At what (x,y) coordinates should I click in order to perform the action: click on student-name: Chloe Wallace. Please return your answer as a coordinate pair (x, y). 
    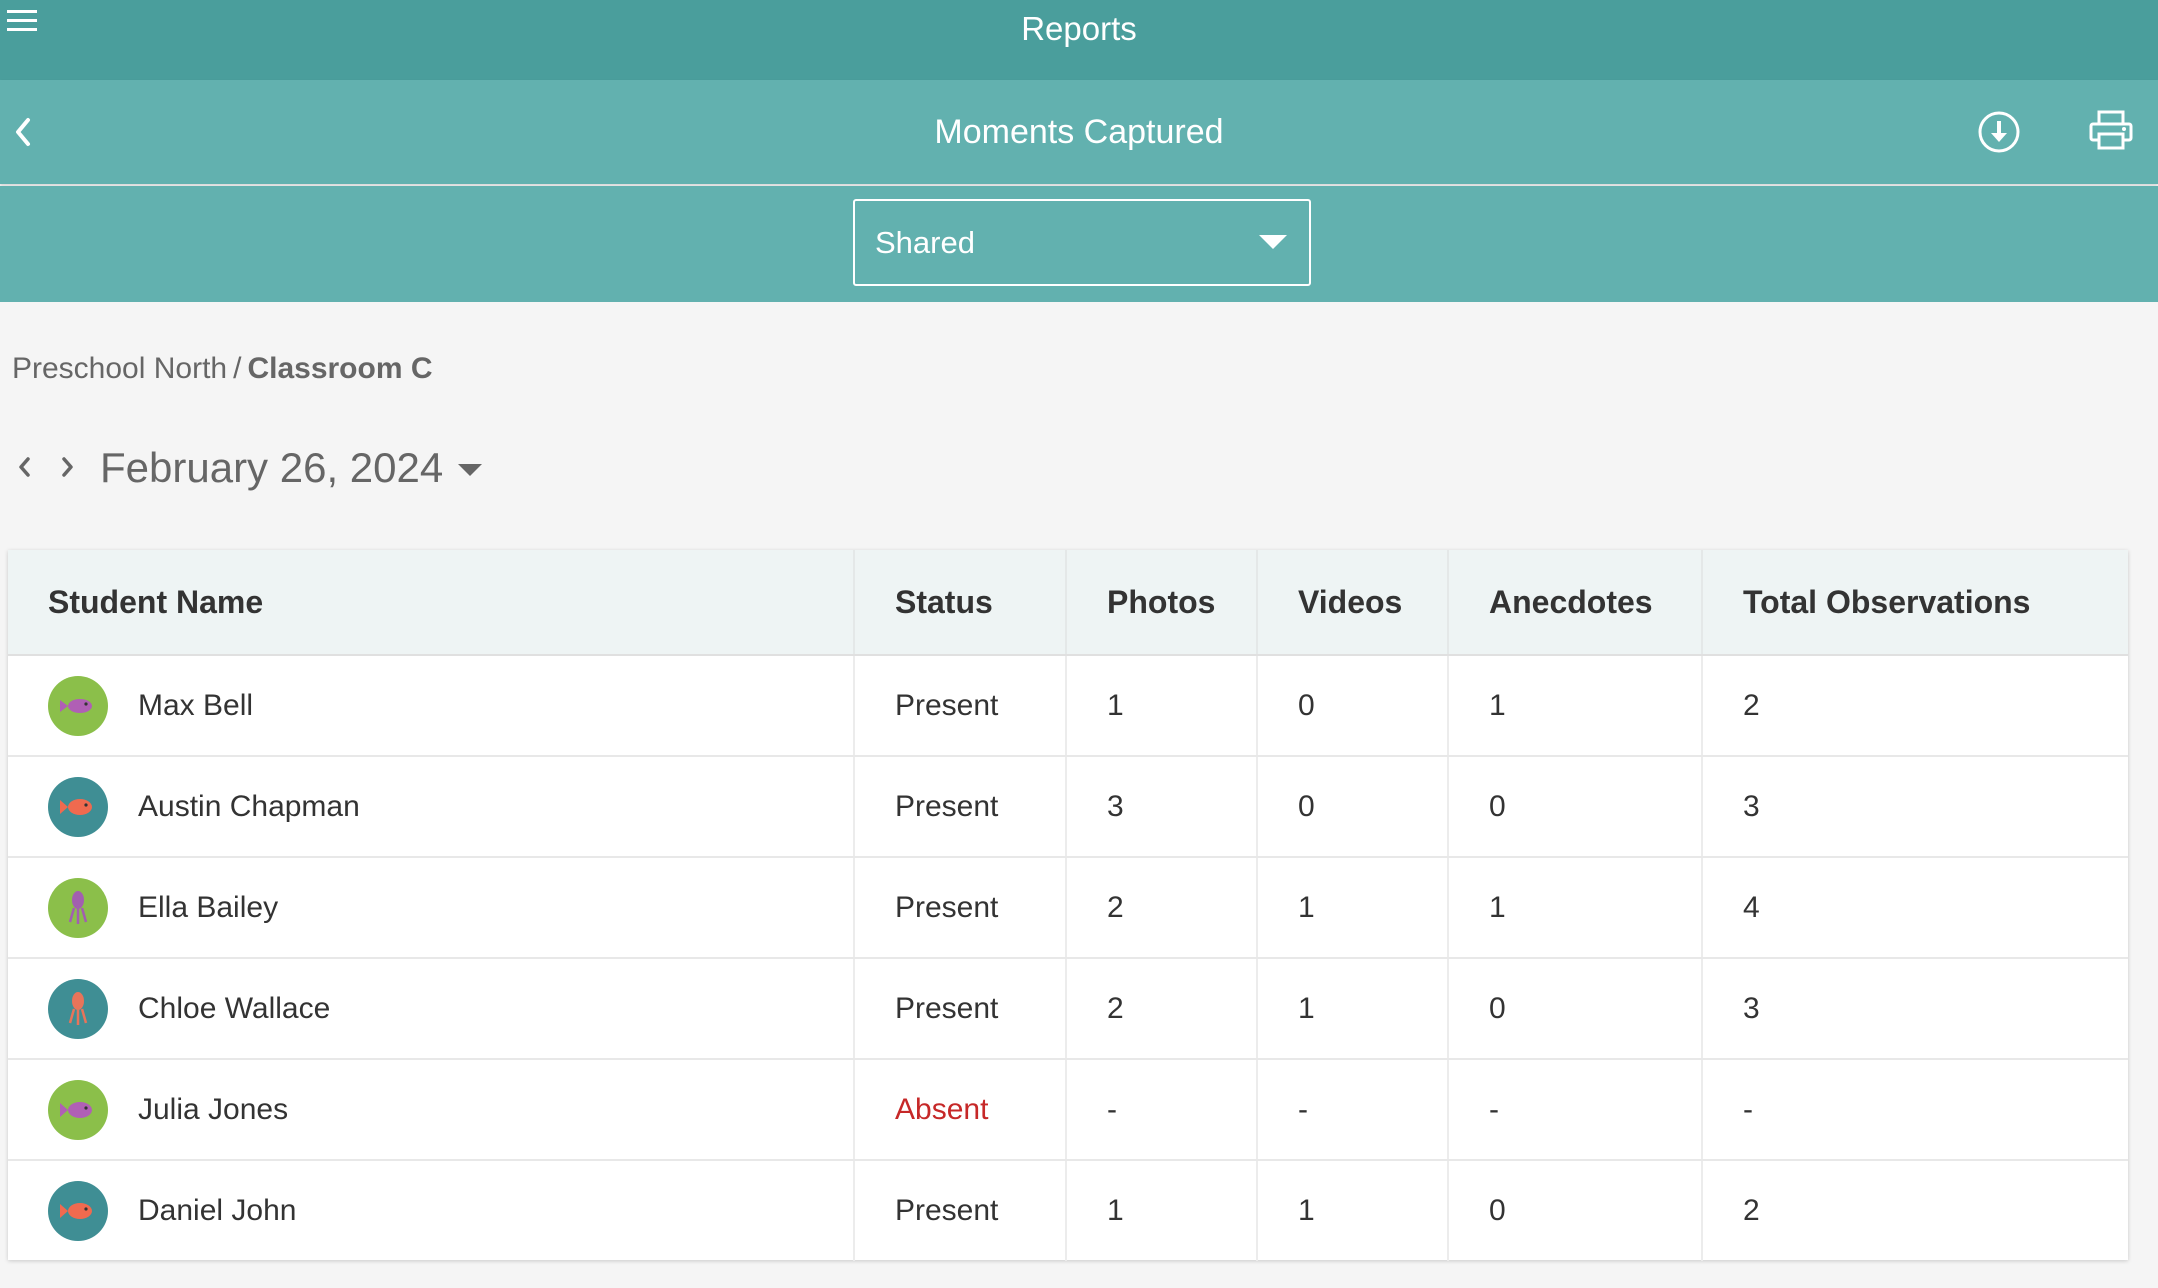
    Looking at the image, I should click on (234, 1008).